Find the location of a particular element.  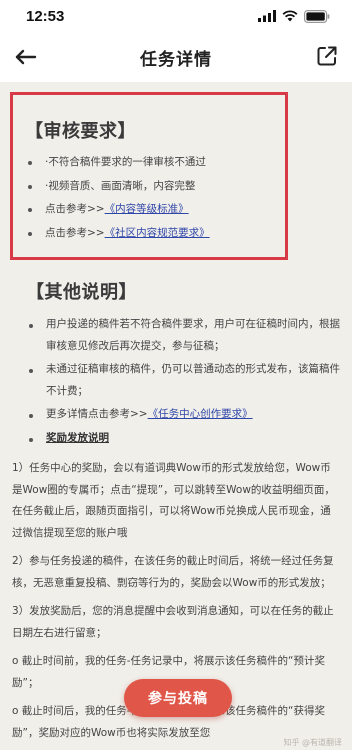

list-item-text: ·不符合稿件要求的一律审核不通过 is located at coordinates (125, 162).